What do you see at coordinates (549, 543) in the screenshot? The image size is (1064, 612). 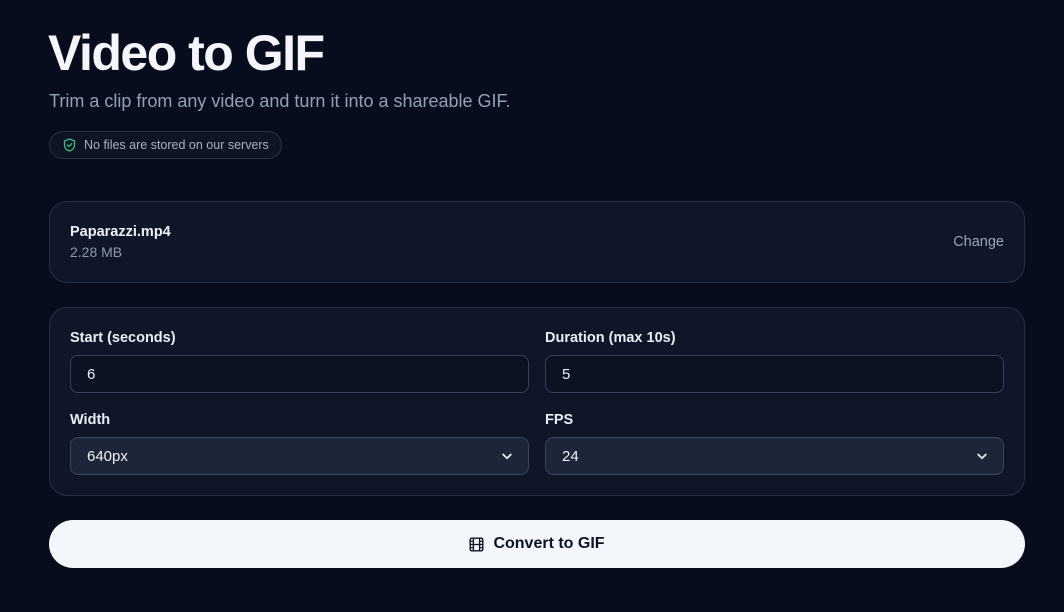 I see `convert-button-label: Convert to GIF` at bounding box center [549, 543].